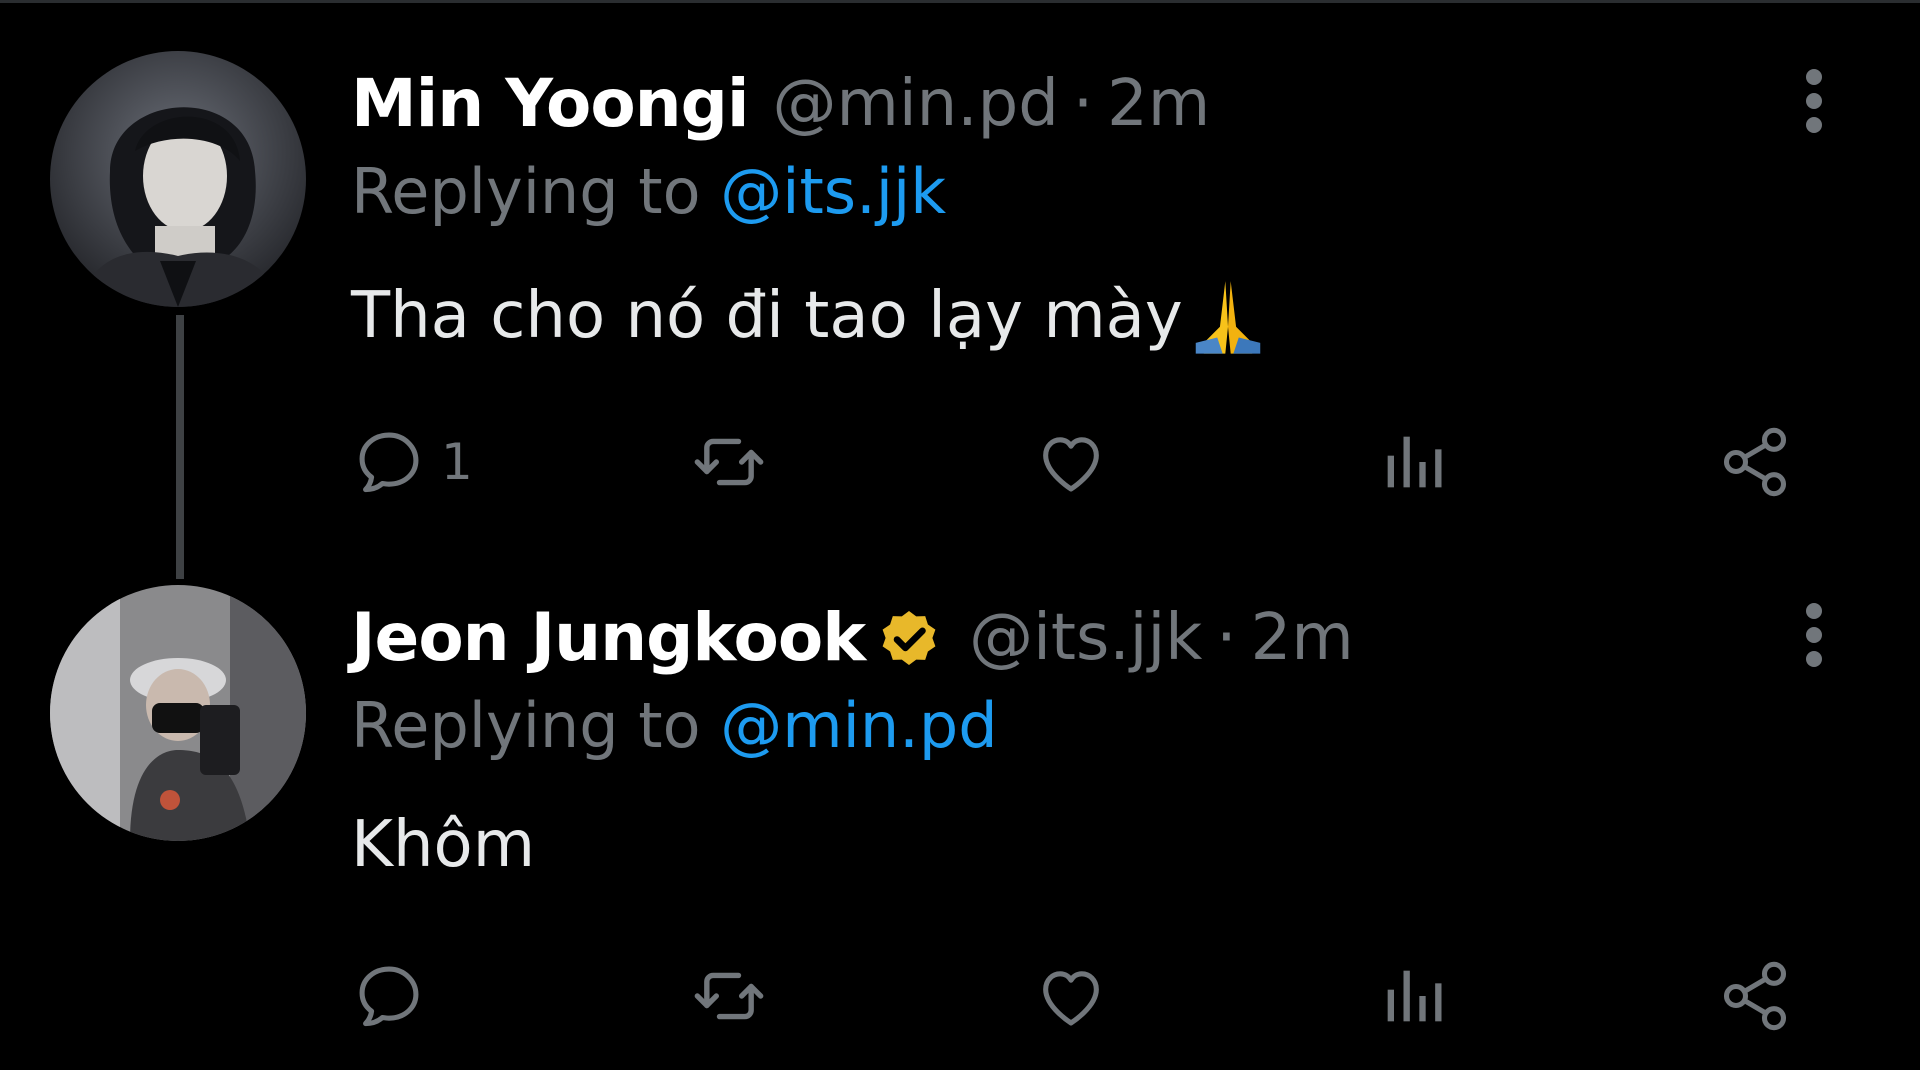 The width and height of the screenshot is (1920, 1070). What do you see at coordinates (1228, 316) in the screenshot?
I see `folded-hands-emoji` at bounding box center [1228, 316].